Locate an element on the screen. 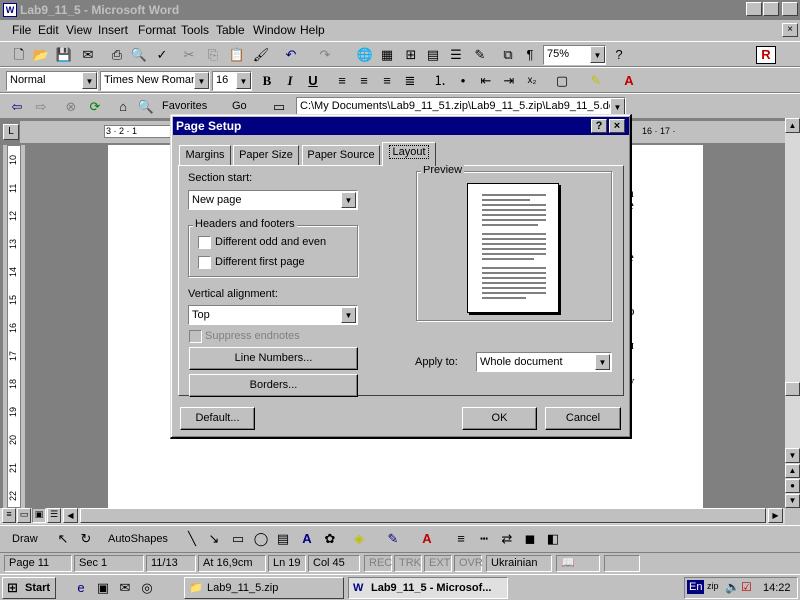 The width and height of the screenshot is (800, 600). office-assistant-icon: ? is located at coordinates (619, 55).